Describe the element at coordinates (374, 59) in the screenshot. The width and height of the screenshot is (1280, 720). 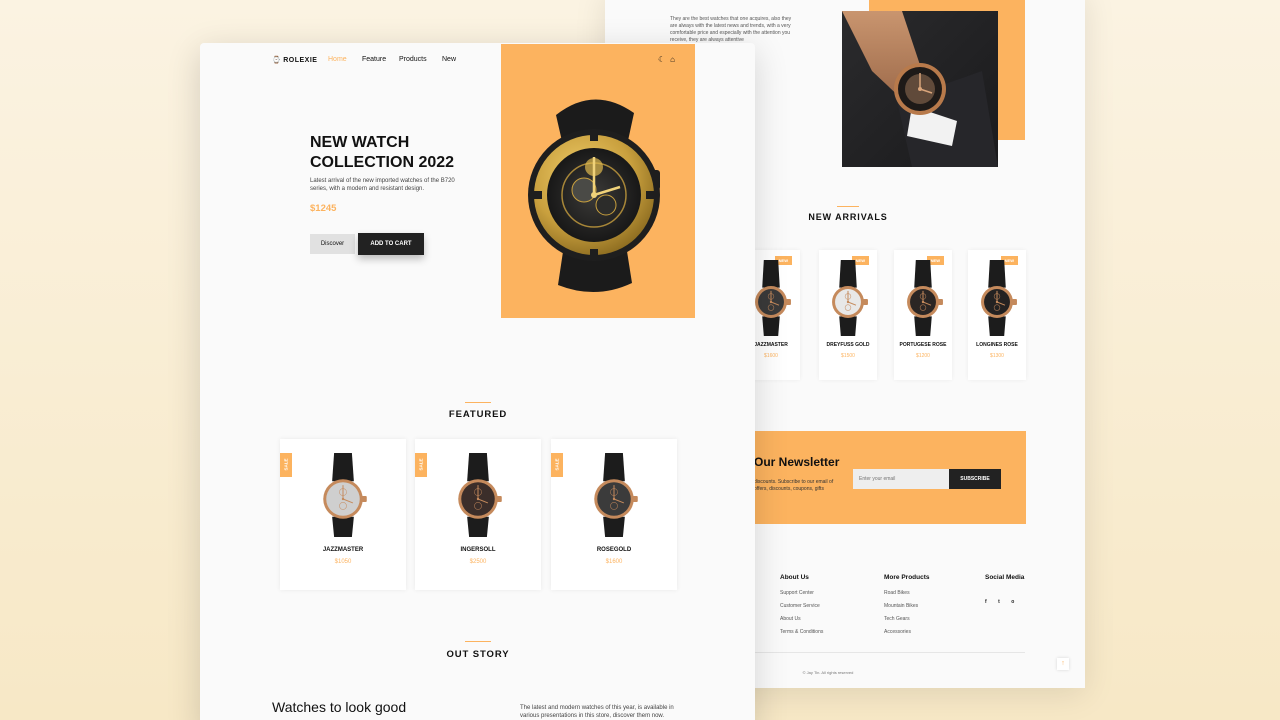
I see `nav-feature: Feature` at that location.